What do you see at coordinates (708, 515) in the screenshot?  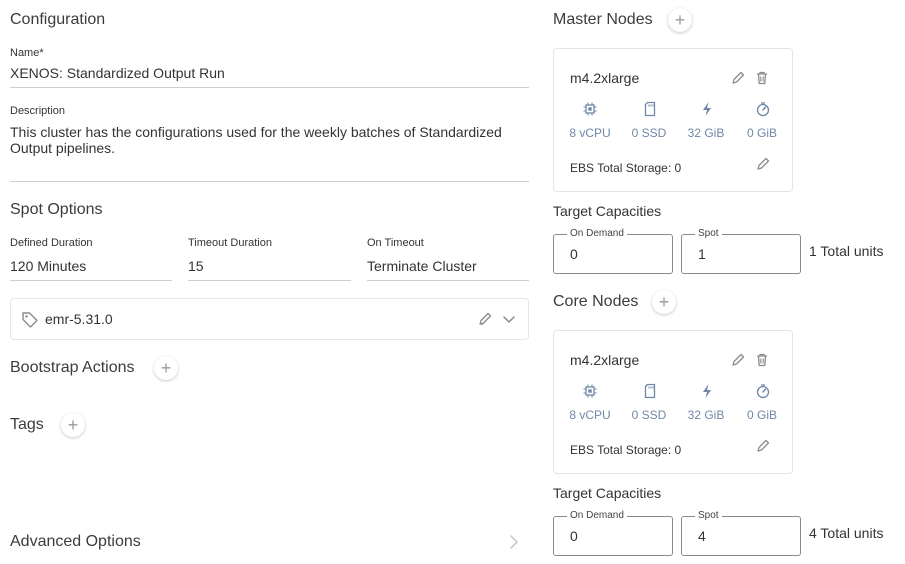 I see `core-spot-label: Spot` at bounding box center [708, 515].